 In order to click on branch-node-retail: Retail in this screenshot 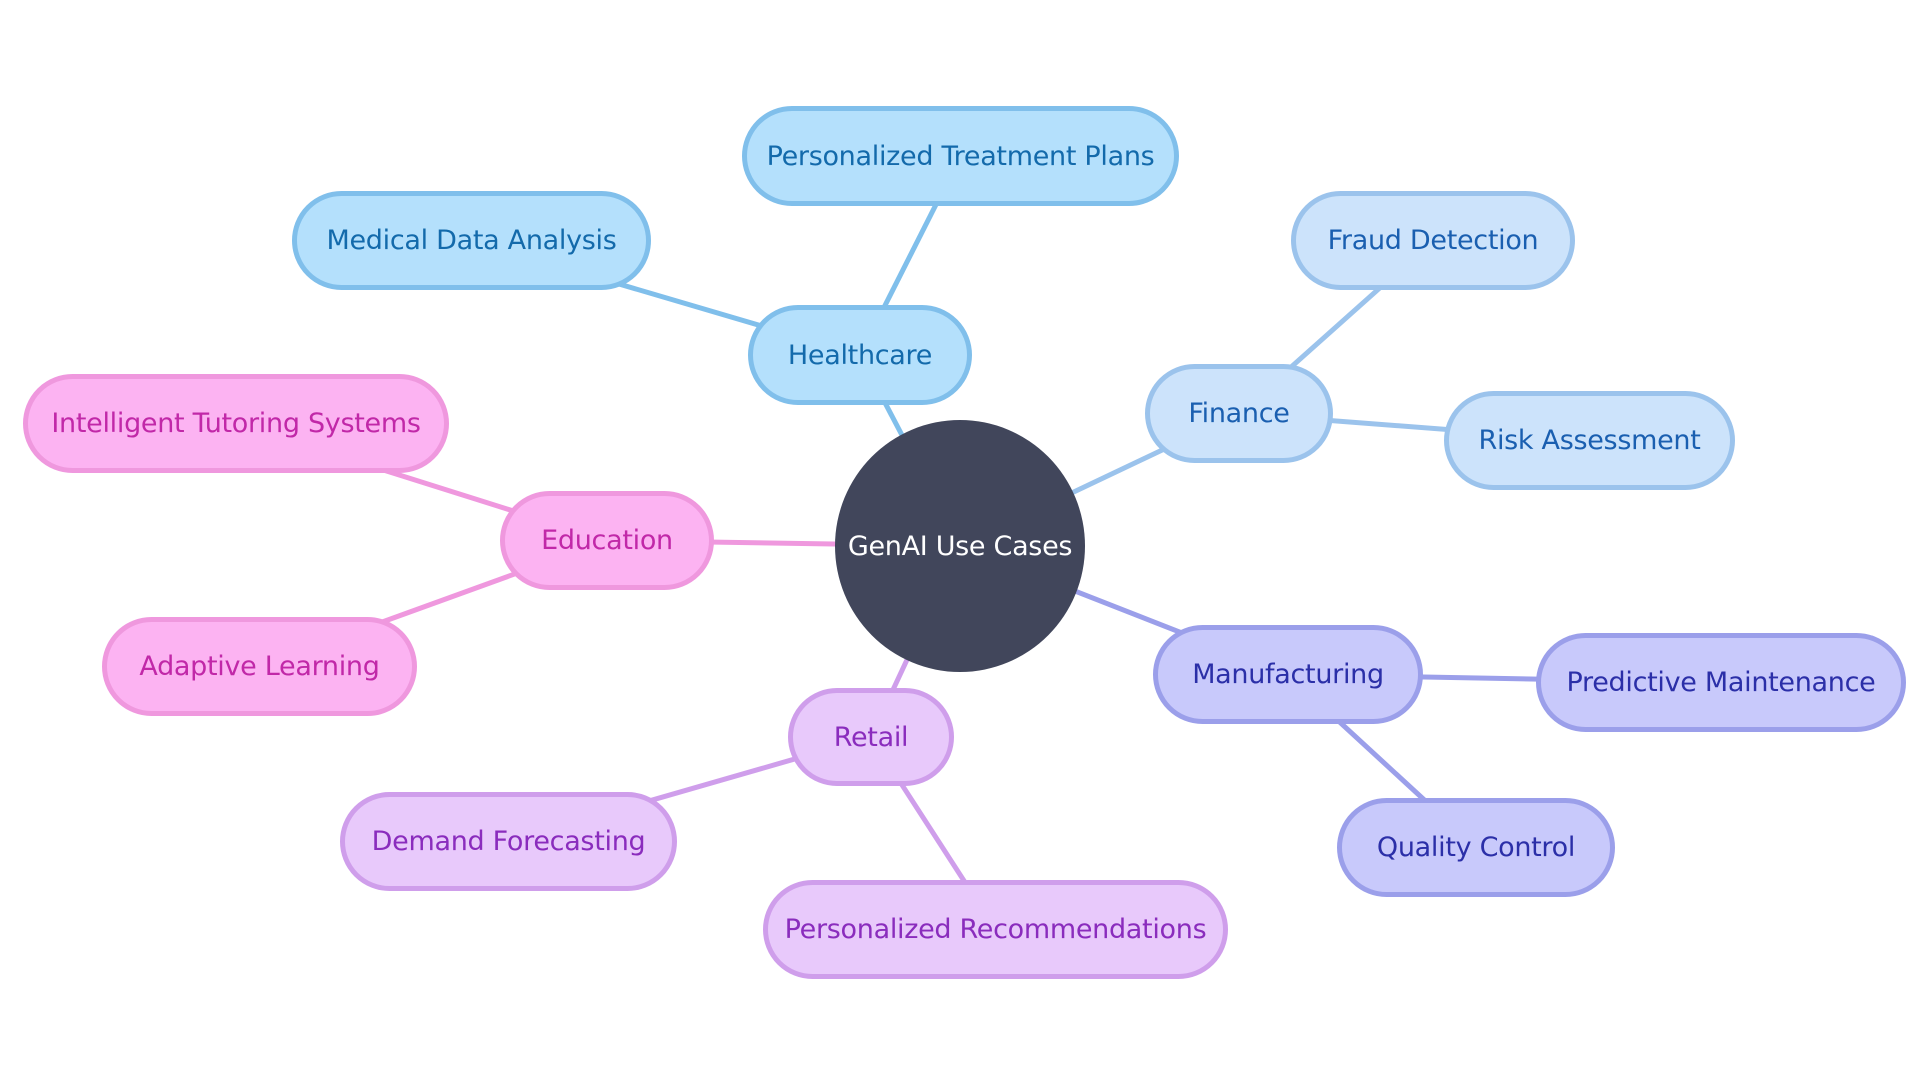, I will do `click(871, 737)`.